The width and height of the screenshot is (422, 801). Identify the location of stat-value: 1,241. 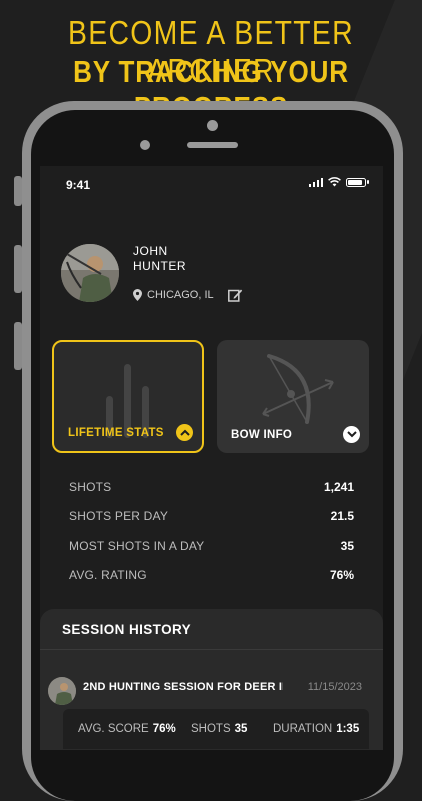
(338, 487).